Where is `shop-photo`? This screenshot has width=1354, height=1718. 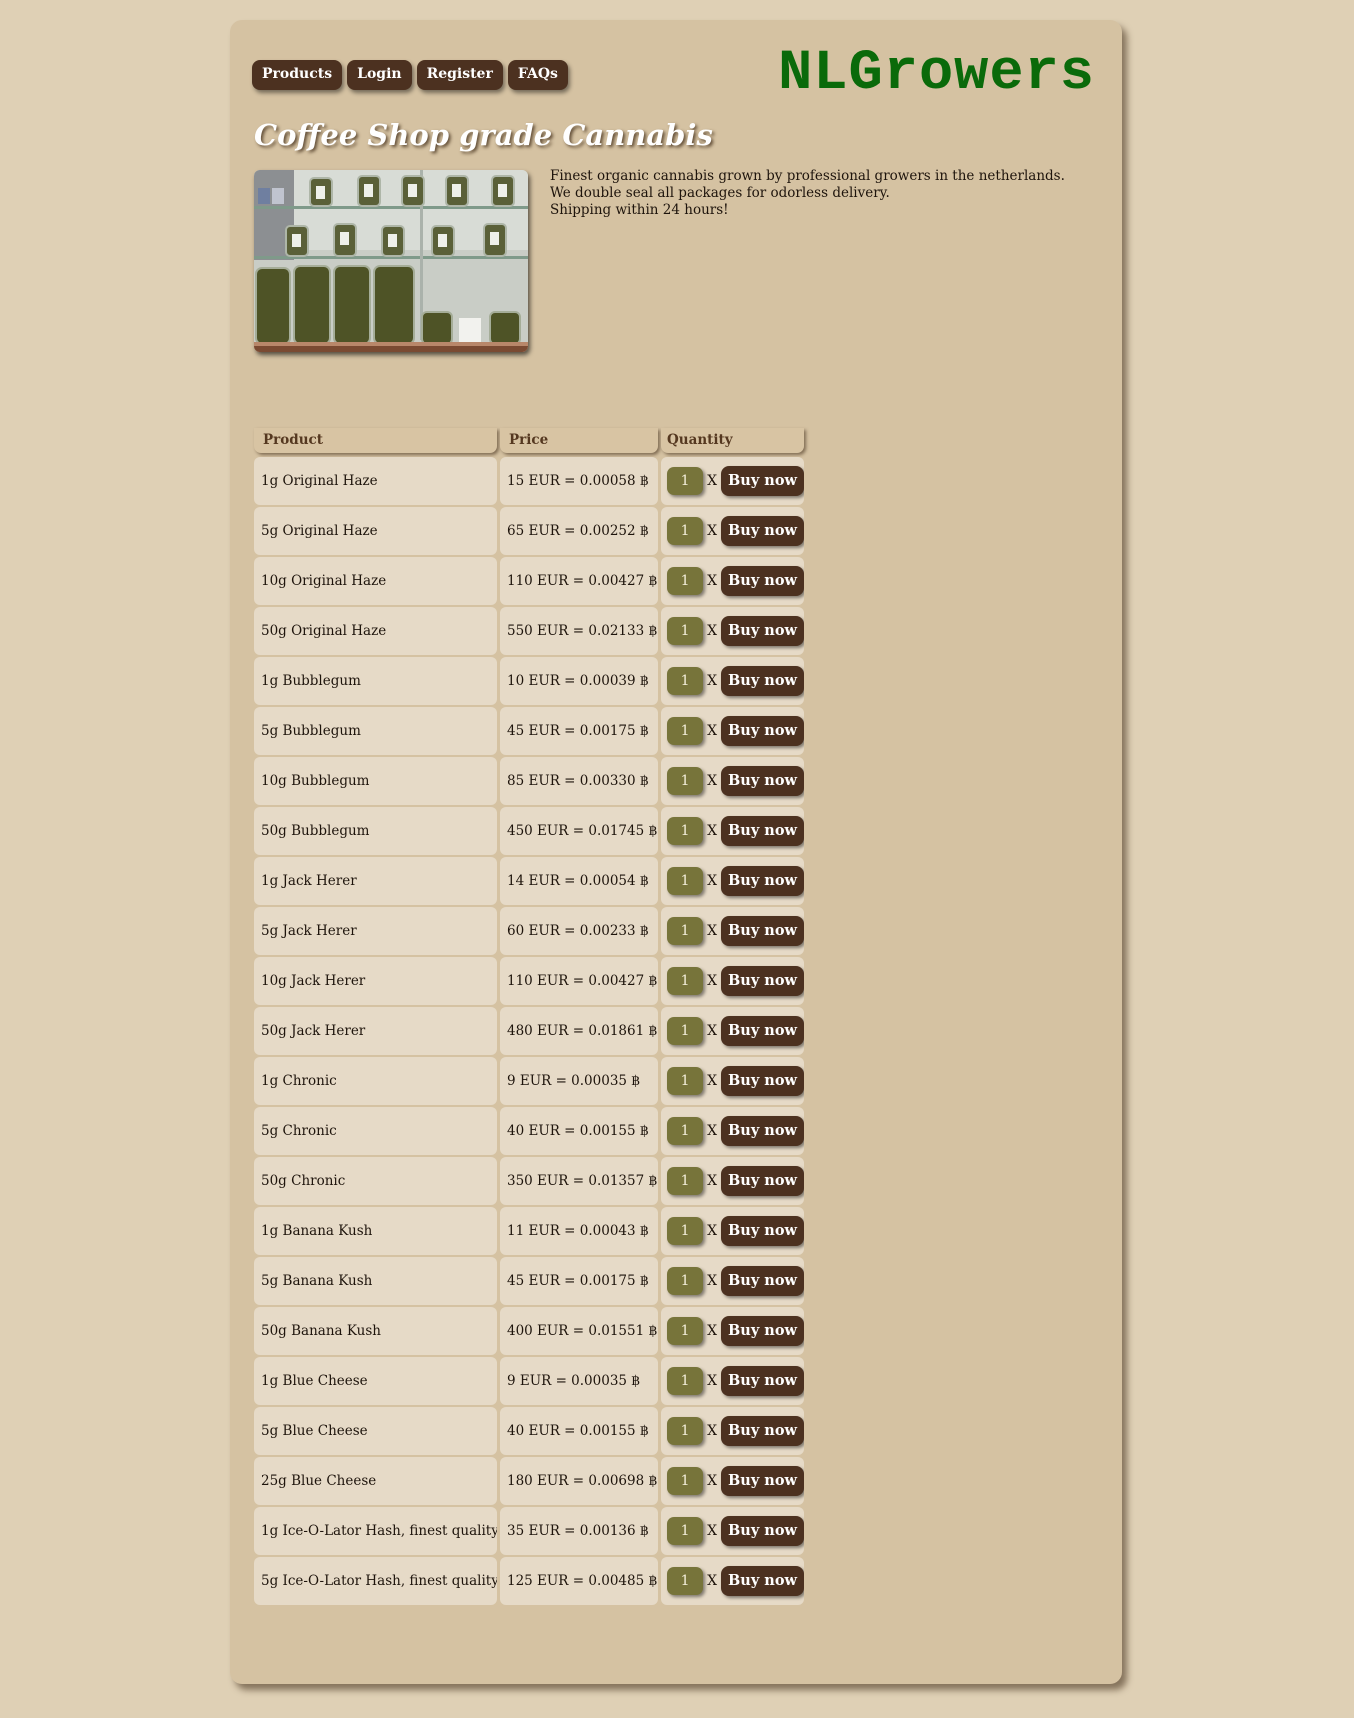 shop-photo is located at coordinates (391, 261).